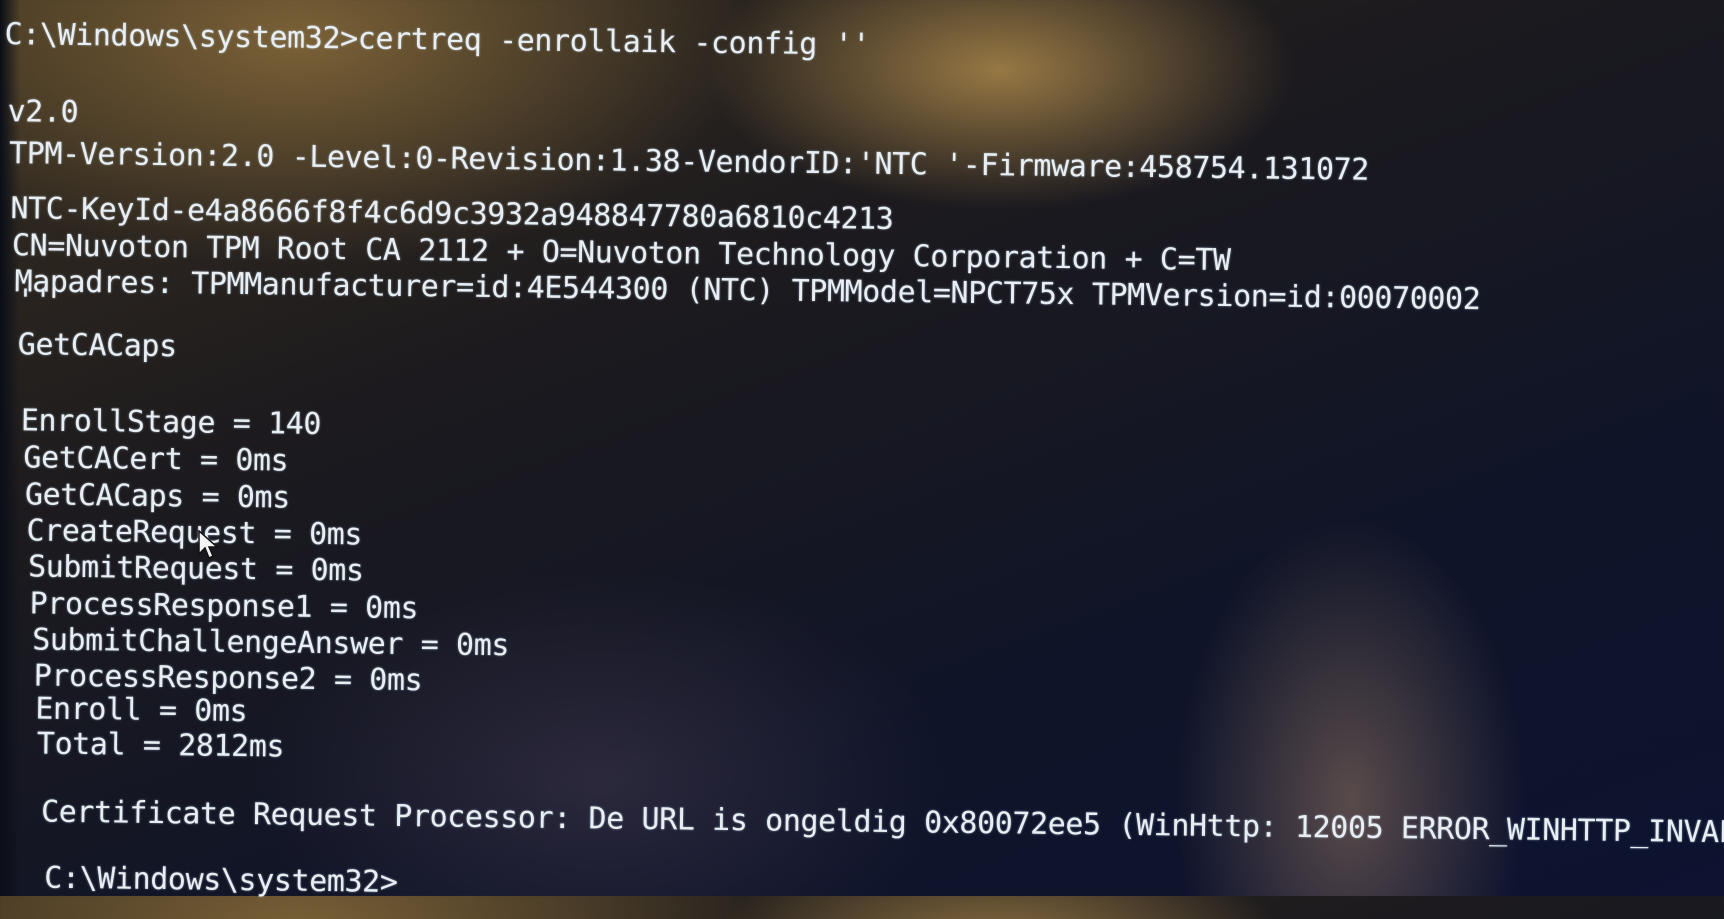  What do you see at coordinates (224, 606) in the screenshot?
I see `output-line: ProcessResponse1 = 0ms` at bounding box center [224, 606].